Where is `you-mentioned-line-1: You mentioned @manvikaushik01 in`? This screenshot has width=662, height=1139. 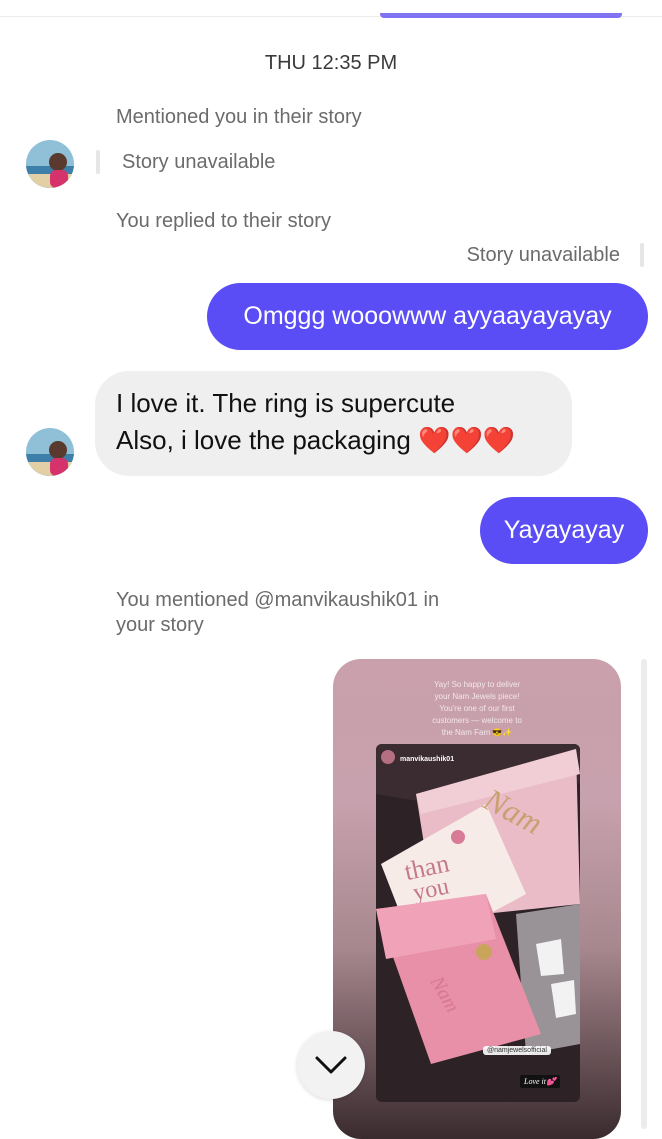
you-mentioned-line-1: You mentioned @manvikaushik01 in is located at coordinates (278, 600).